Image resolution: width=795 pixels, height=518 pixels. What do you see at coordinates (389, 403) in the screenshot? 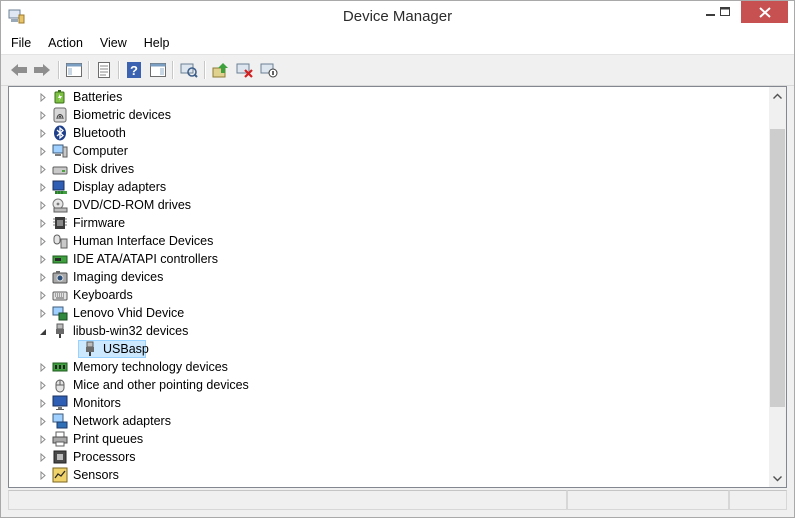
I see `tree-category: Monitors` at bounding box center [389, 403].